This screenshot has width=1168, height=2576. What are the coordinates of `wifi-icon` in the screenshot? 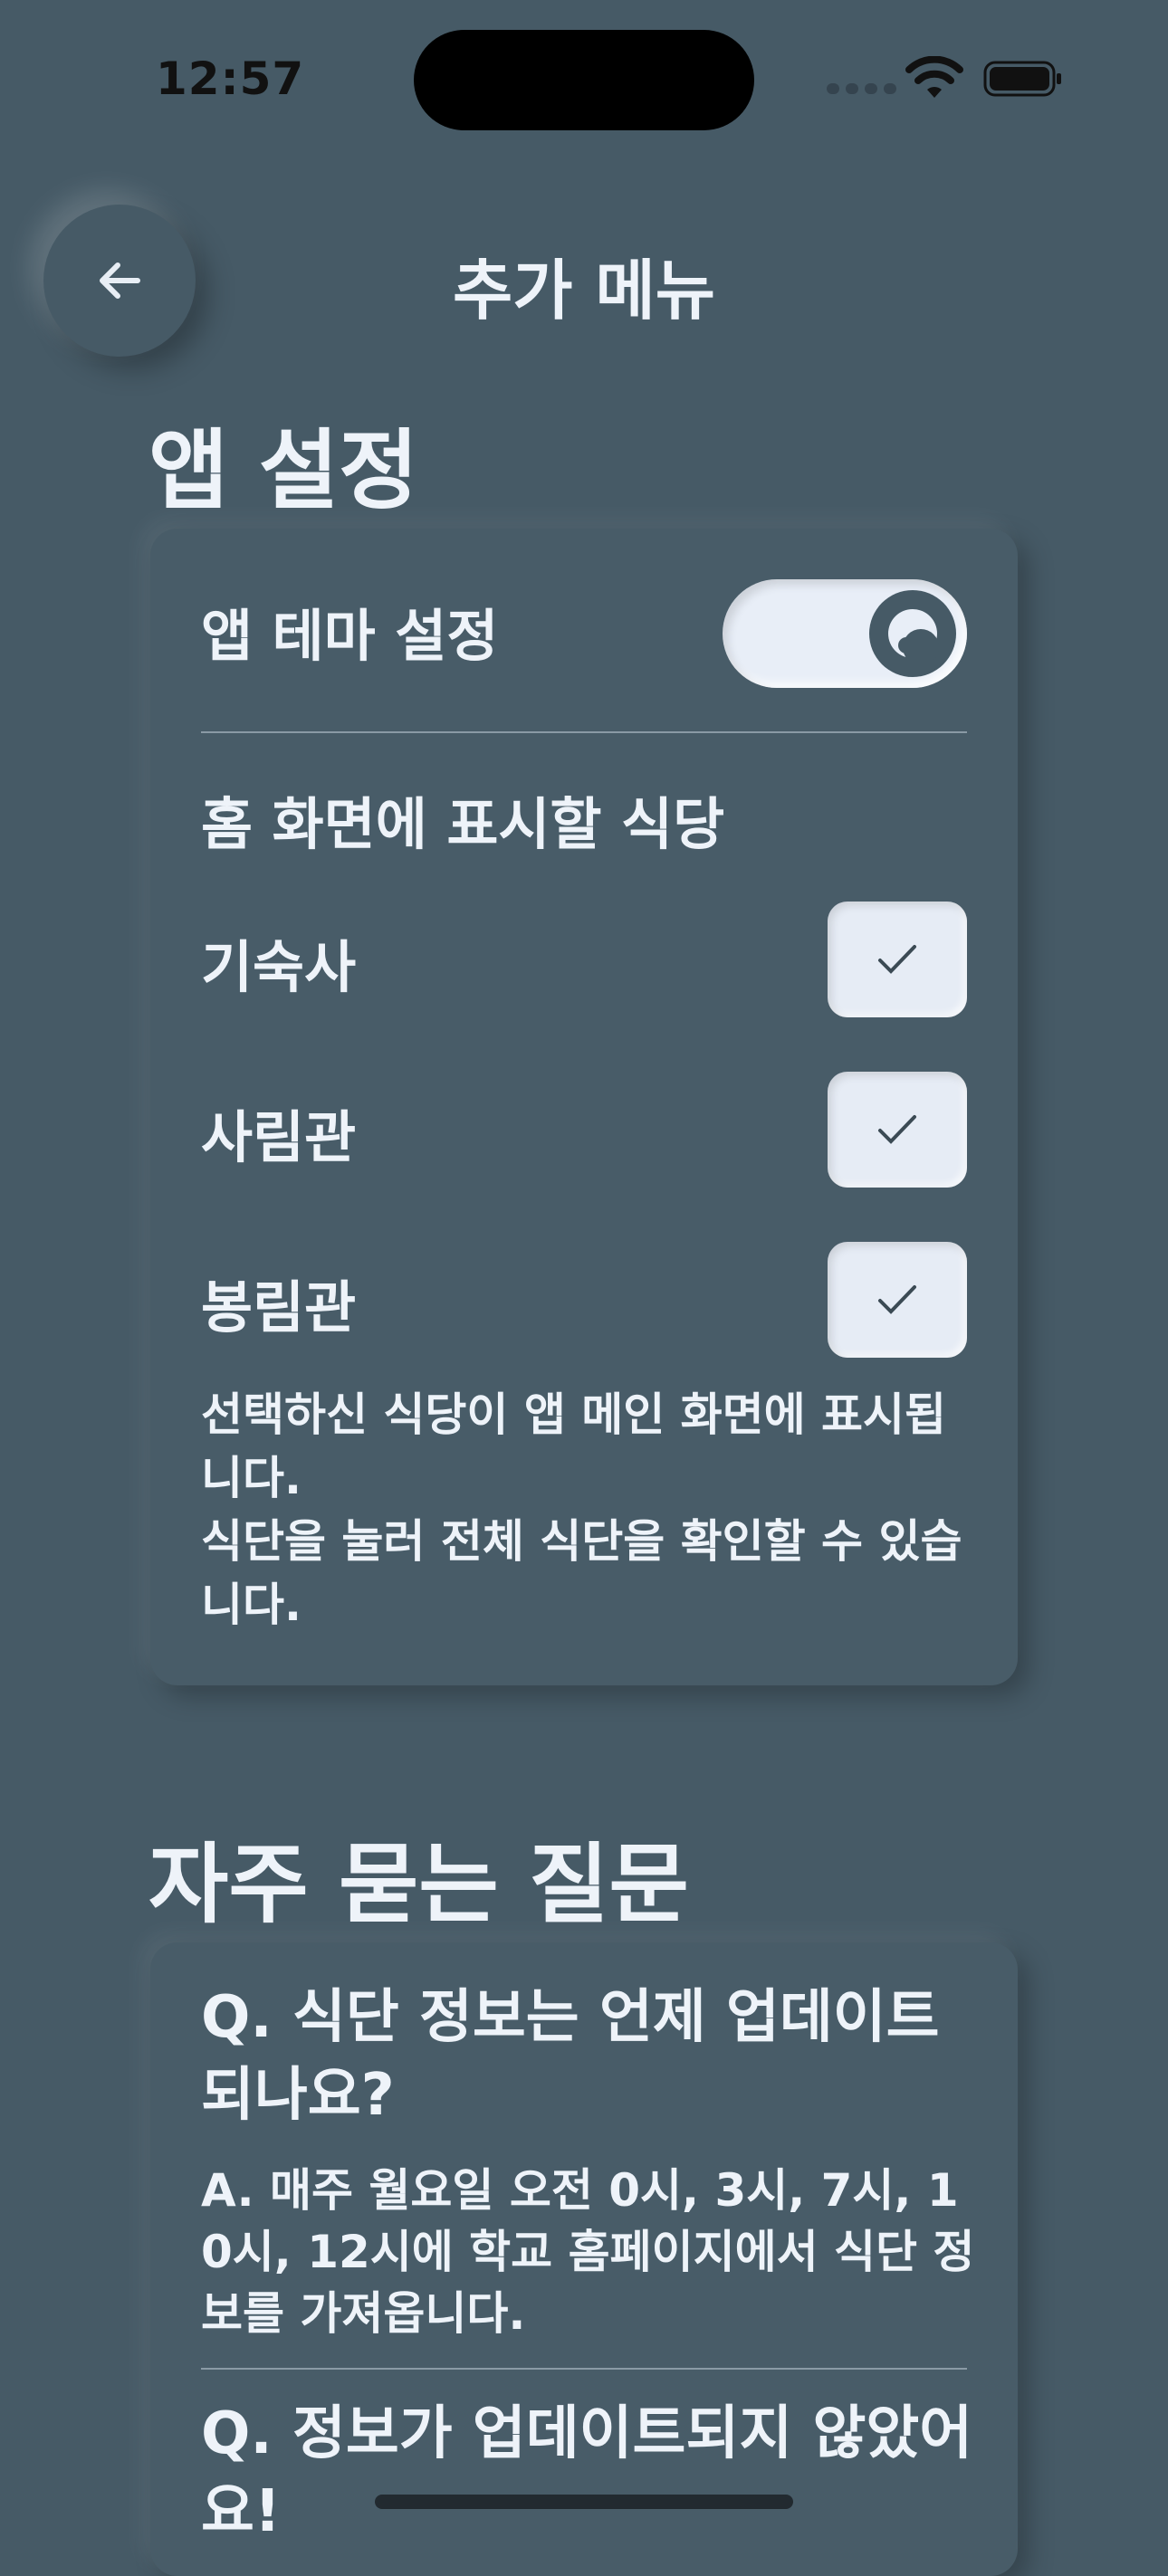 It's located at (934, 77).